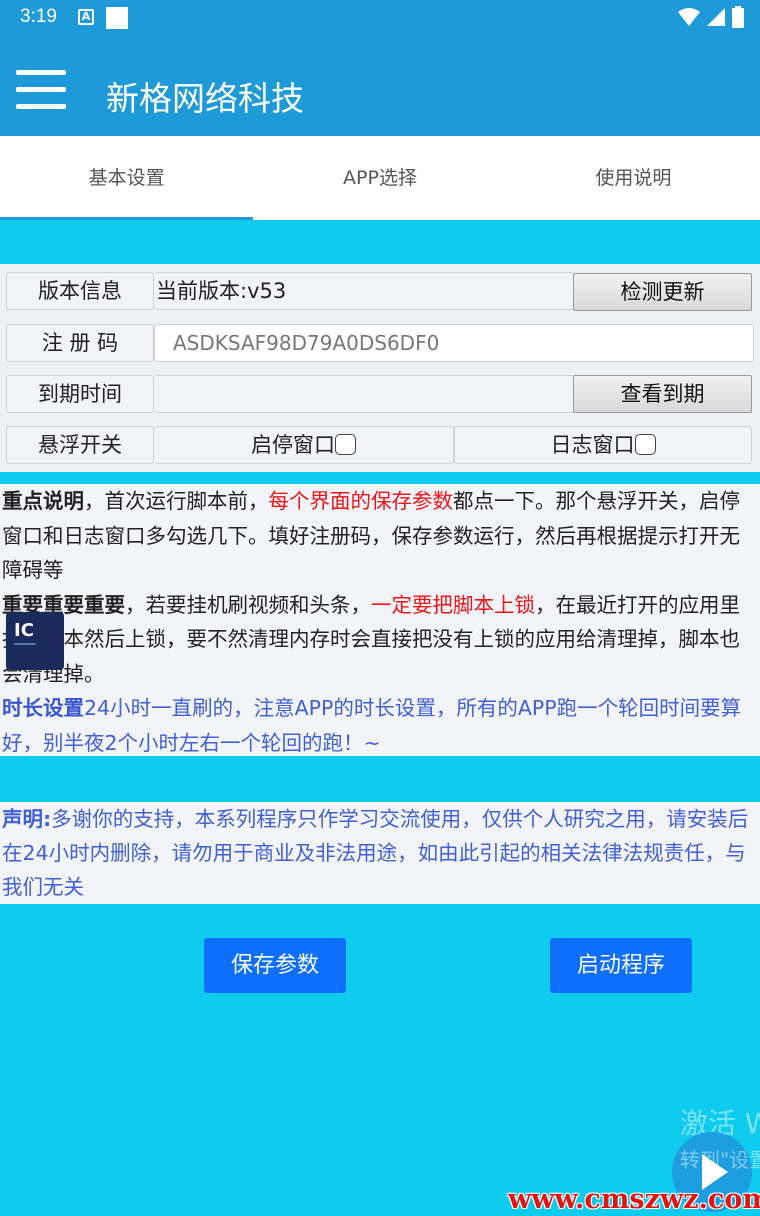 This screenshot has height=1216, width=760. I want to click on start-stop-window-toggle: 启停窗口, so click(304, 445).